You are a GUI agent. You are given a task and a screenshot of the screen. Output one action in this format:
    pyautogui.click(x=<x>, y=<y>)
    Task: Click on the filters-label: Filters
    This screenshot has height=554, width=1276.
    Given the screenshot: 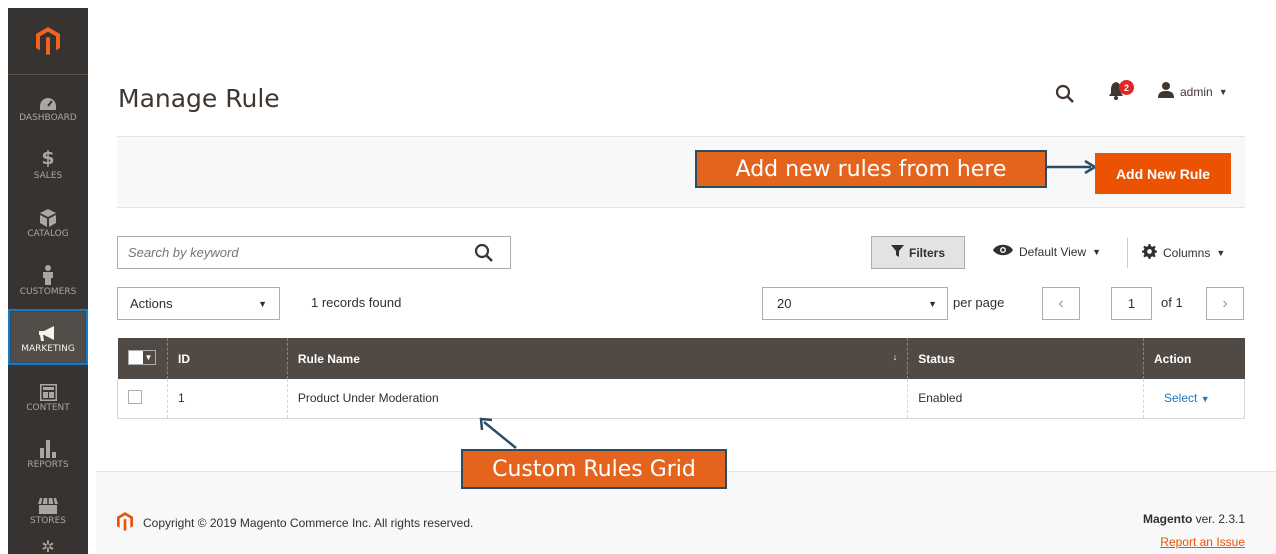 What is the action you would take?
    pyautogui.click(x=926, y=252)
    